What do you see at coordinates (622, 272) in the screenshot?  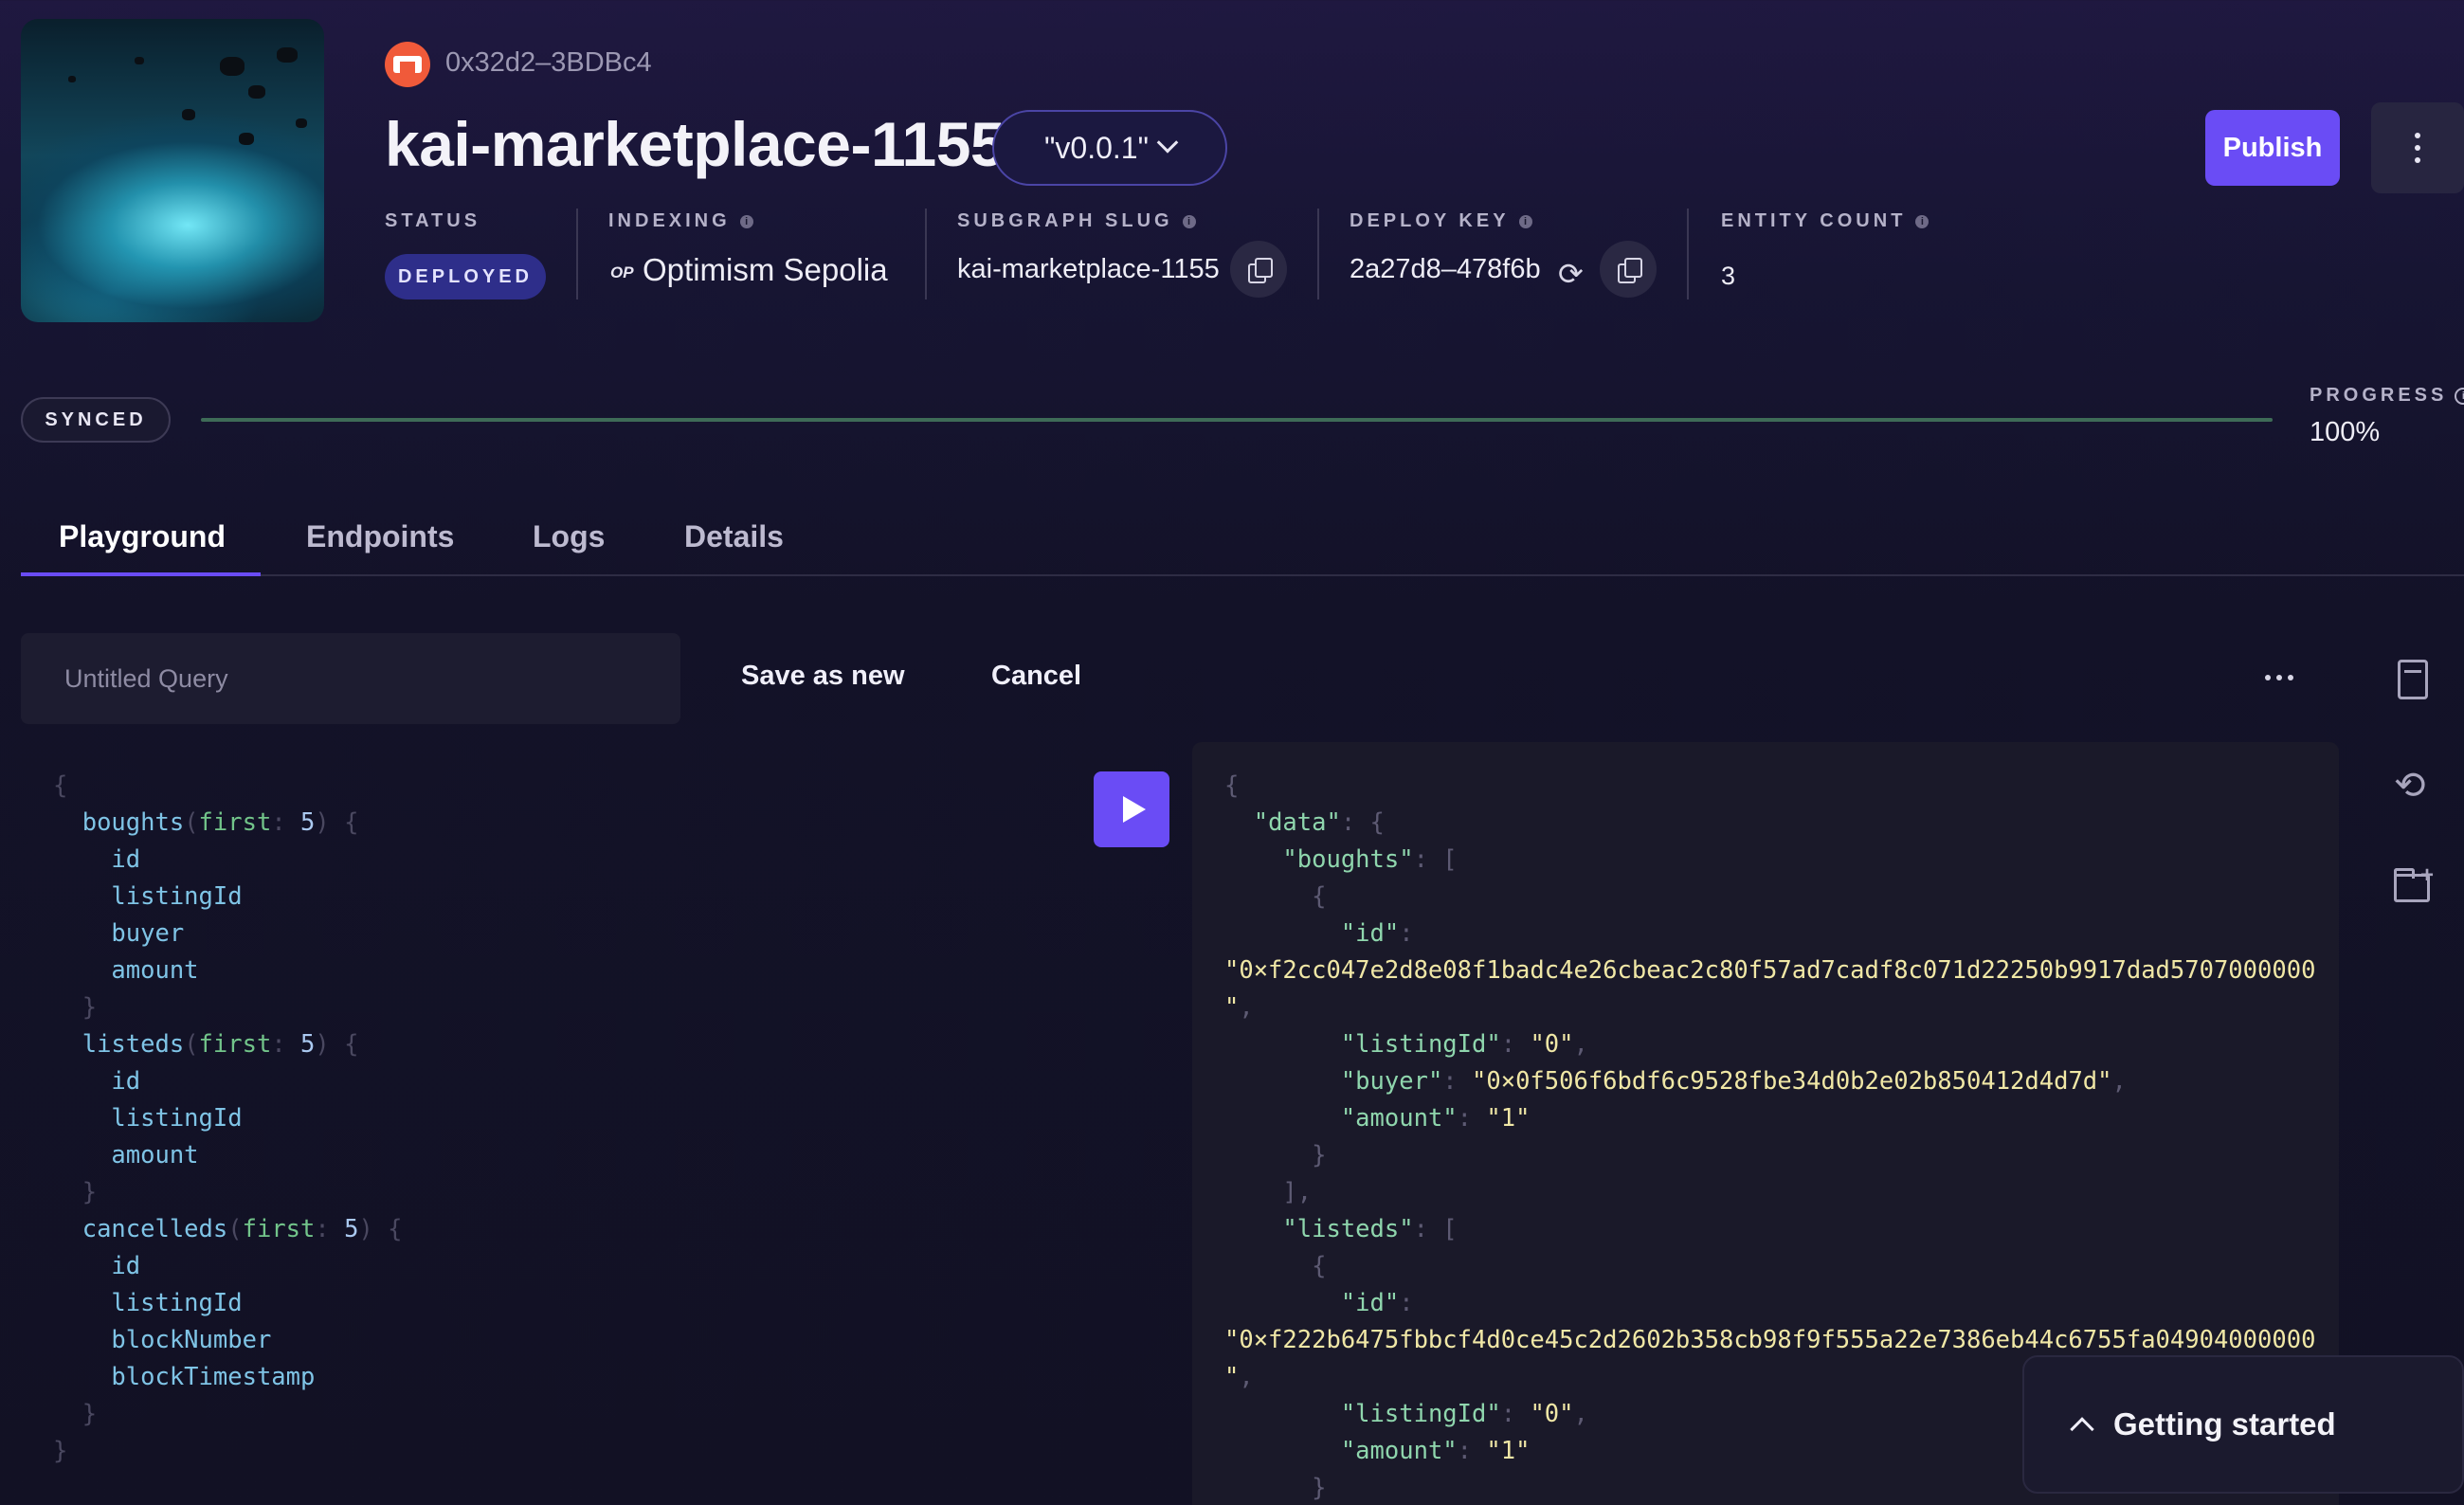 I see `optimism-logo: OP` at bounding box center [622, 272].